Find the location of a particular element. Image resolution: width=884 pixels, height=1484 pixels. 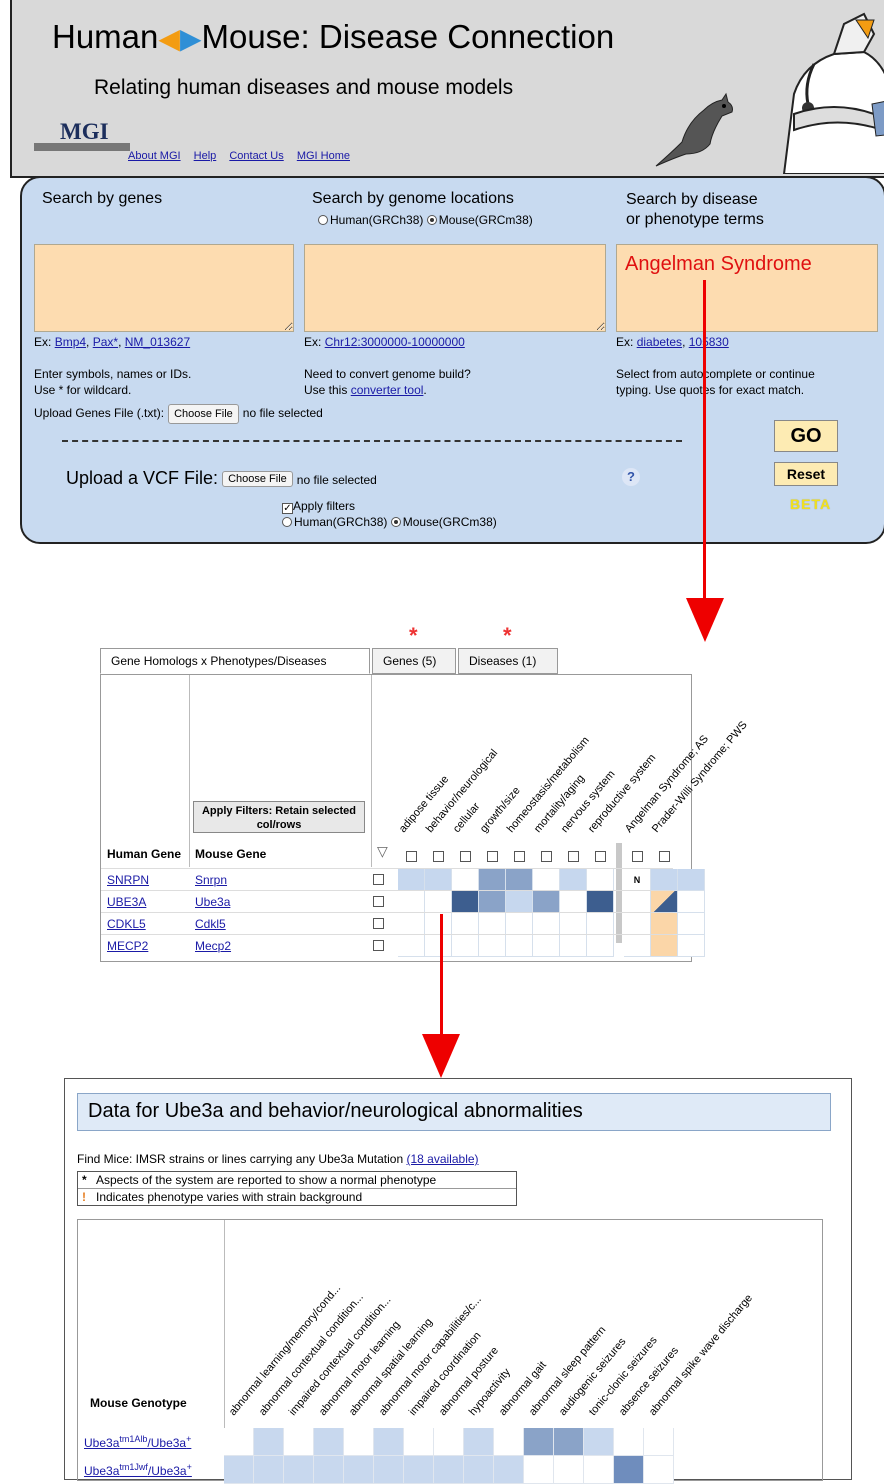

help-icon: ? is located at coordinates (631, 477).